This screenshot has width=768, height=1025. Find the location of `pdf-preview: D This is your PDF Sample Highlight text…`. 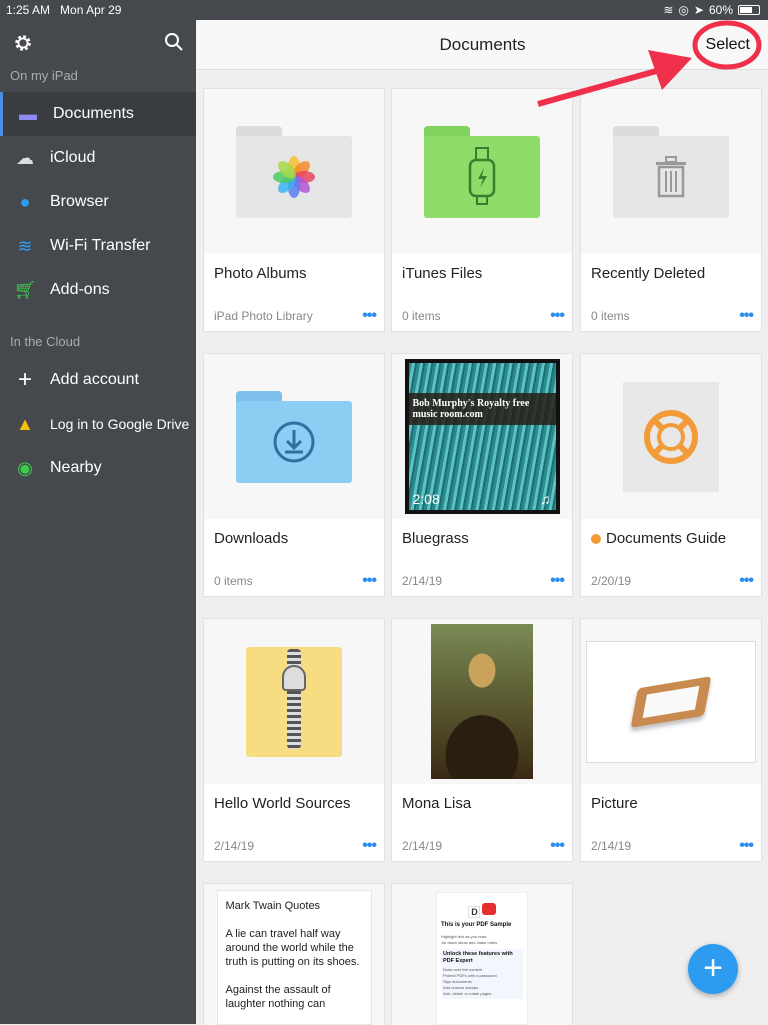

pdf-preview: D This is your PDF Sample Highlight text… is located at coordinates (482, 958).